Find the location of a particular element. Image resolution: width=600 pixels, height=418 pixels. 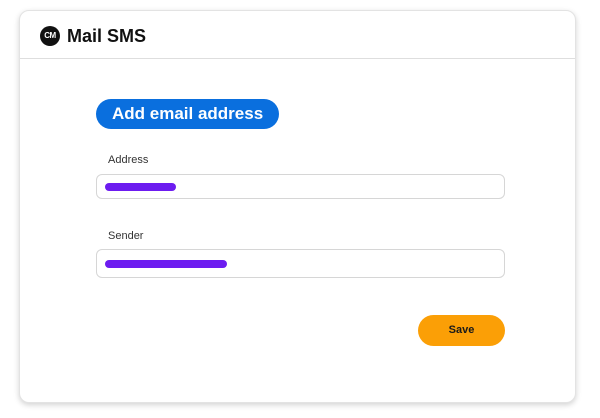

address-input is located at coordinates (300, 186).